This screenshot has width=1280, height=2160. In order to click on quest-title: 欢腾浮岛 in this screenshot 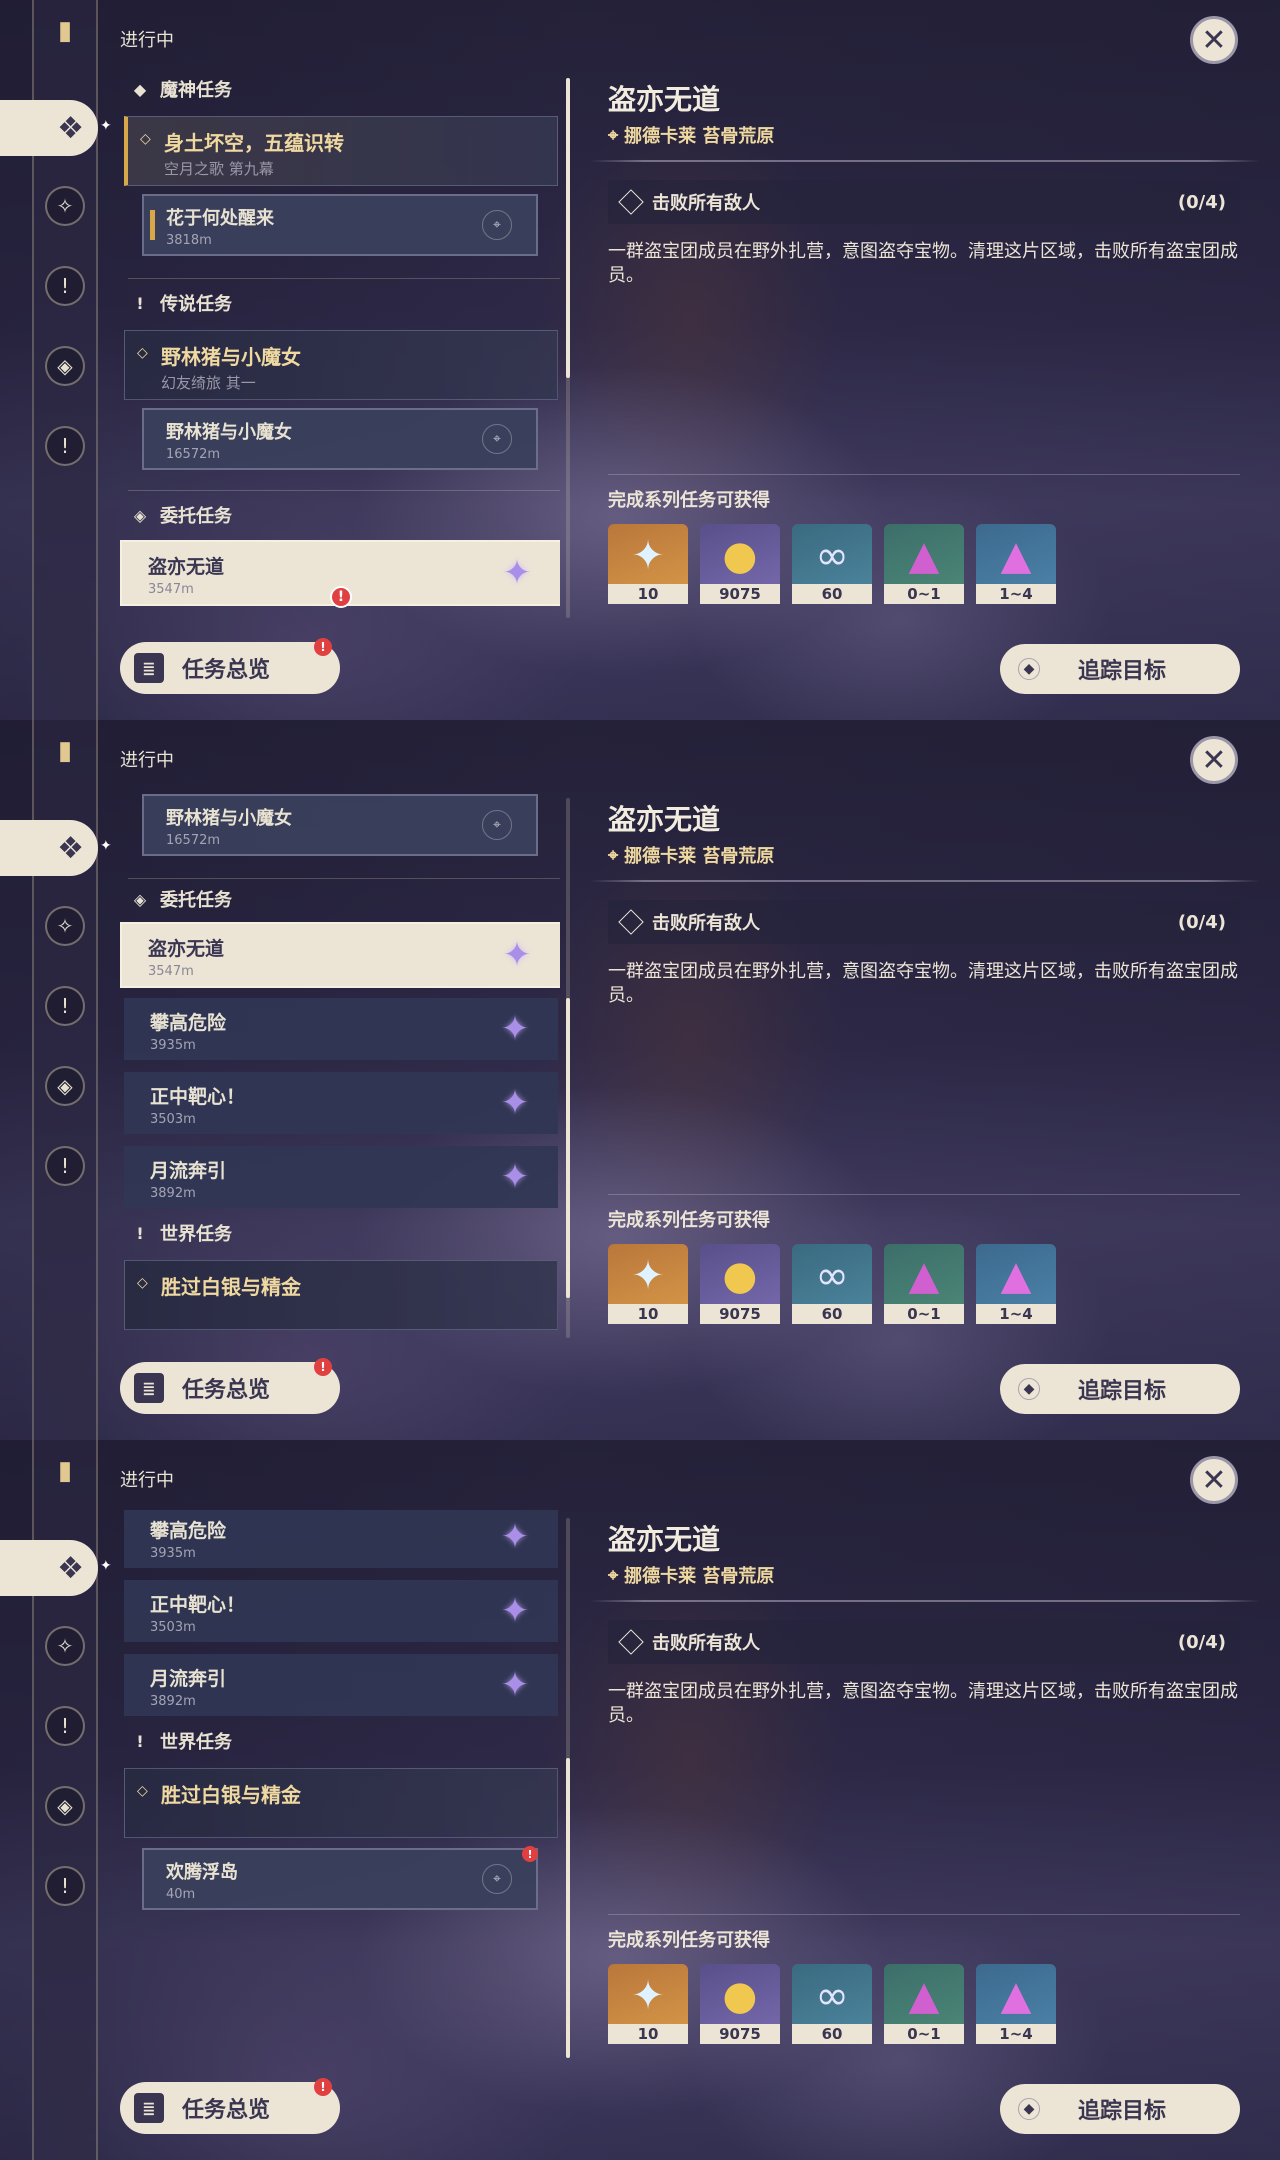, I will do `click(202, 1872)`.